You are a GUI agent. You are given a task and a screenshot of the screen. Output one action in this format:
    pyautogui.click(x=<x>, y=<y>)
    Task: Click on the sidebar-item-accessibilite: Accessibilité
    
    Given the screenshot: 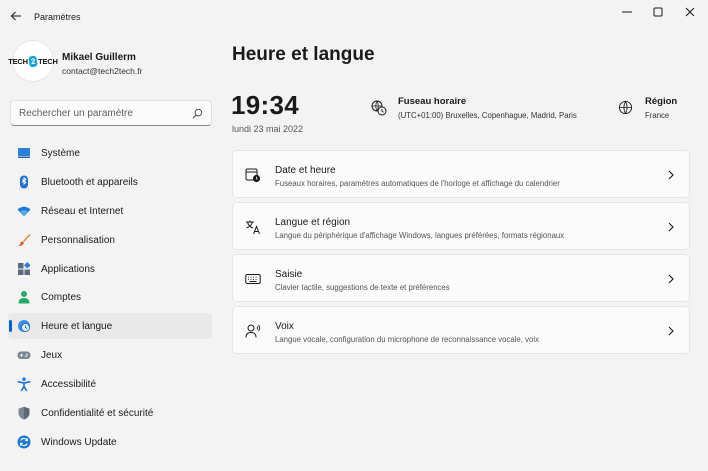 What is the action you would take?
    pyautogui.click(x=110, y=384)
    